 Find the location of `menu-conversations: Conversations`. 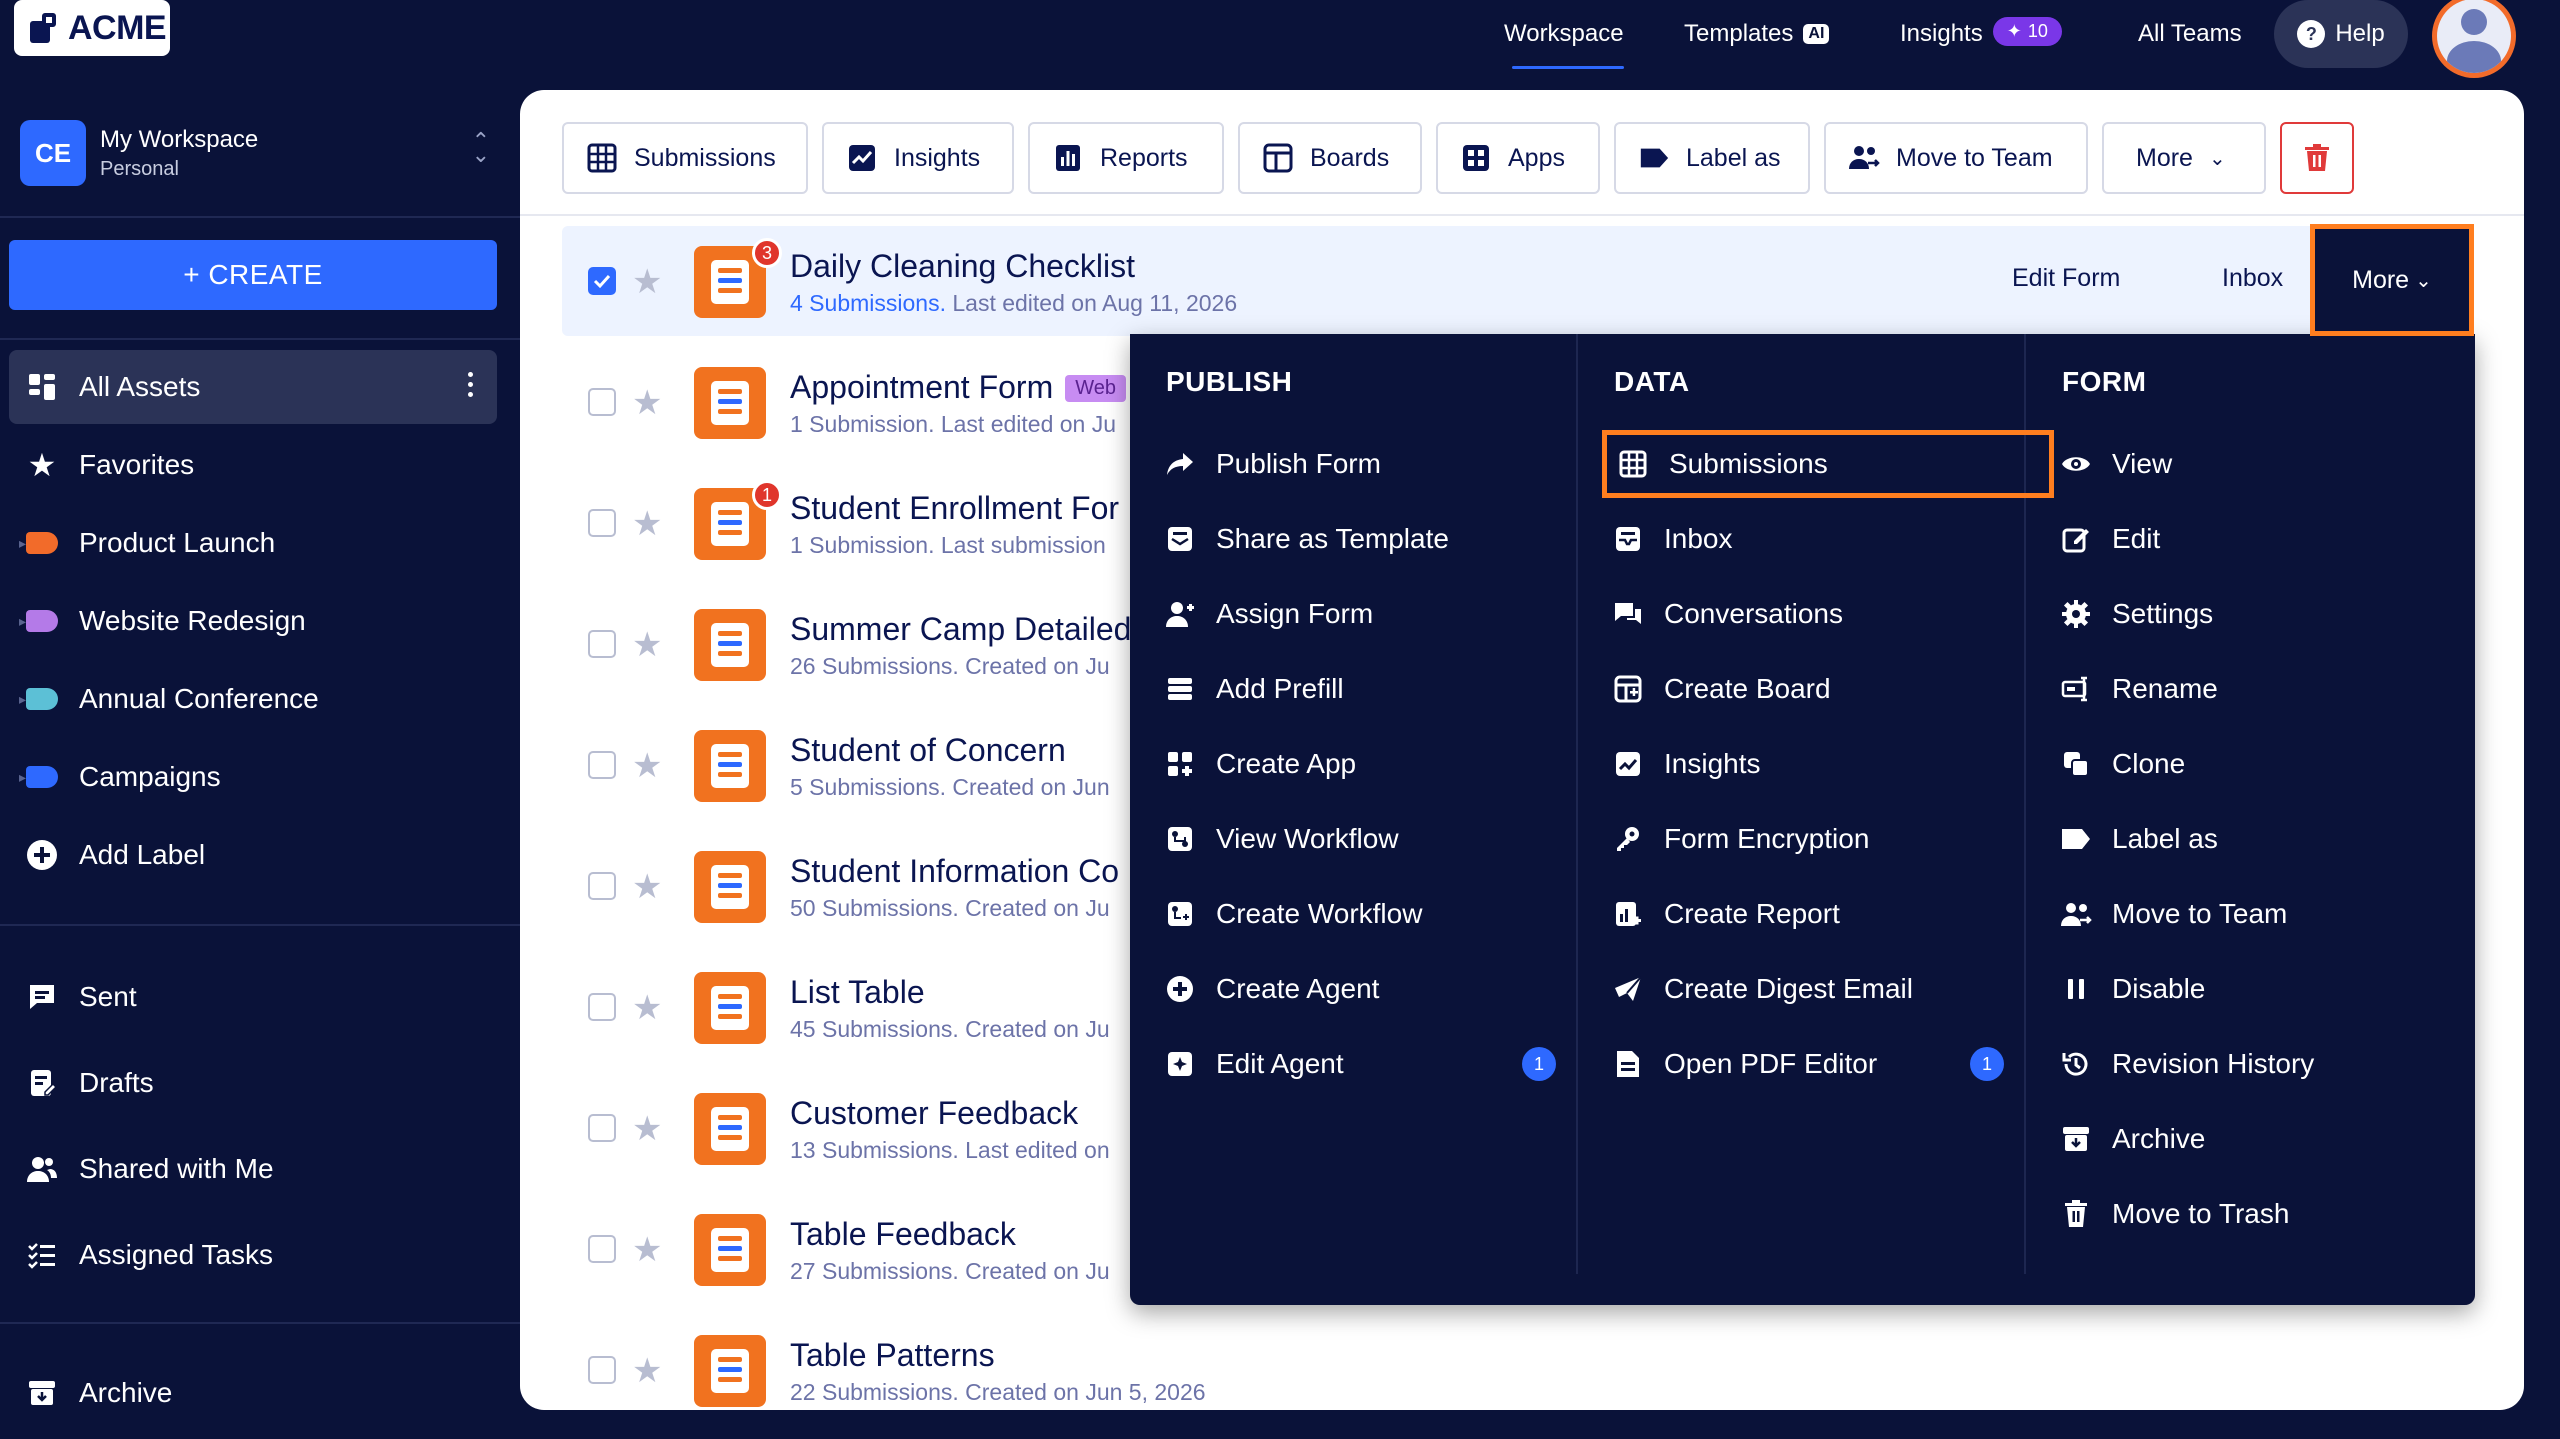

menu-conversations: Conversations is located at coordinates (1804, 614).